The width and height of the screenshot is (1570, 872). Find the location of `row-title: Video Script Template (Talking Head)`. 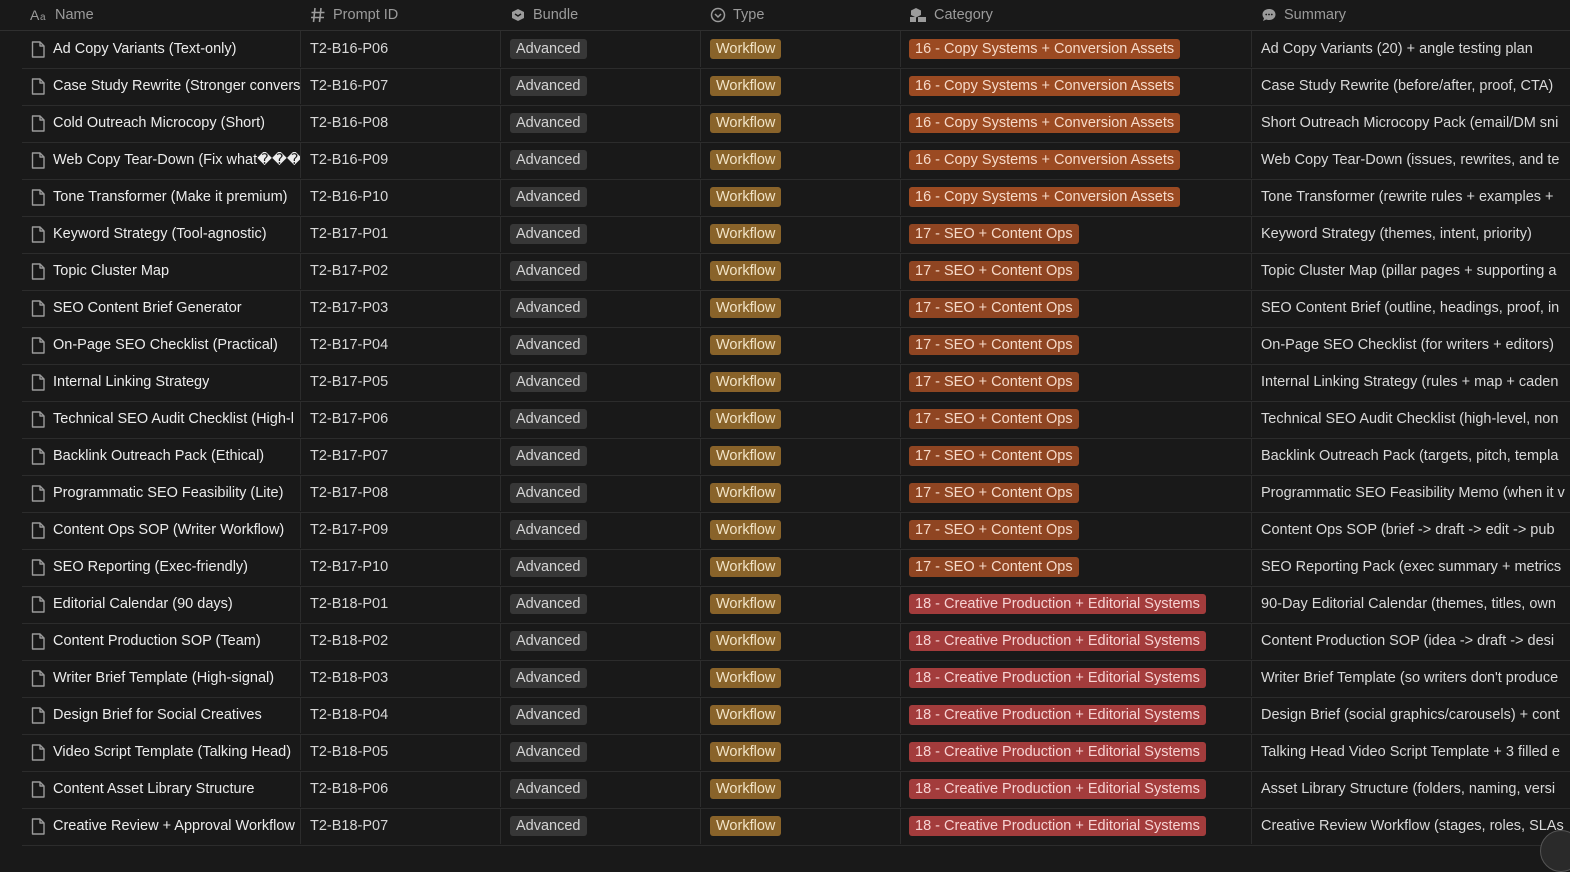

row-title: Video Script Template (Talking Head) is located at coordinates (172, 752).